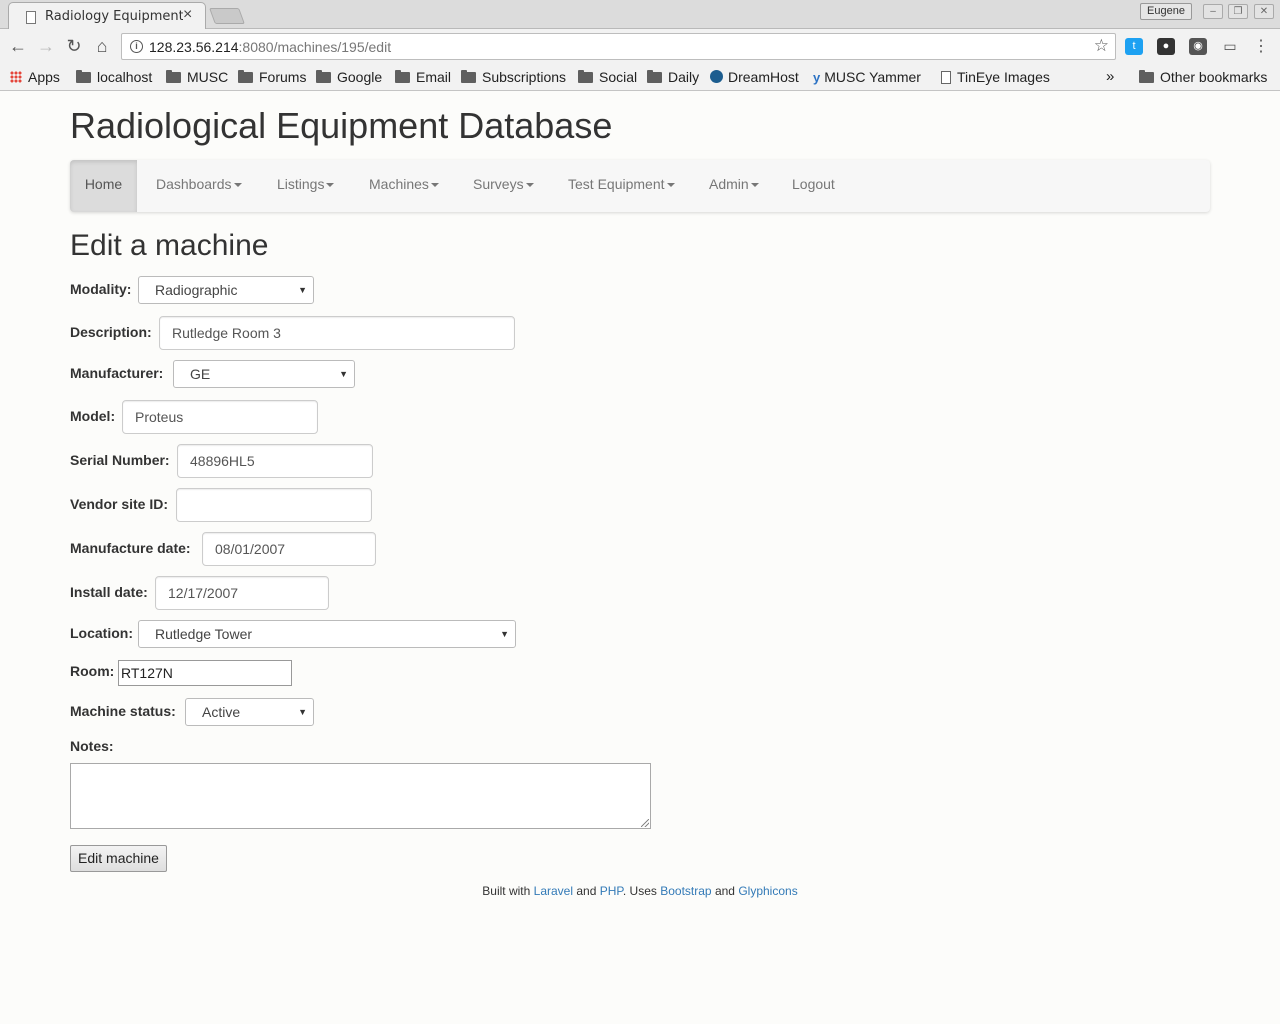  I want to click on window-close-icon: ✕, so click(1264, 11).